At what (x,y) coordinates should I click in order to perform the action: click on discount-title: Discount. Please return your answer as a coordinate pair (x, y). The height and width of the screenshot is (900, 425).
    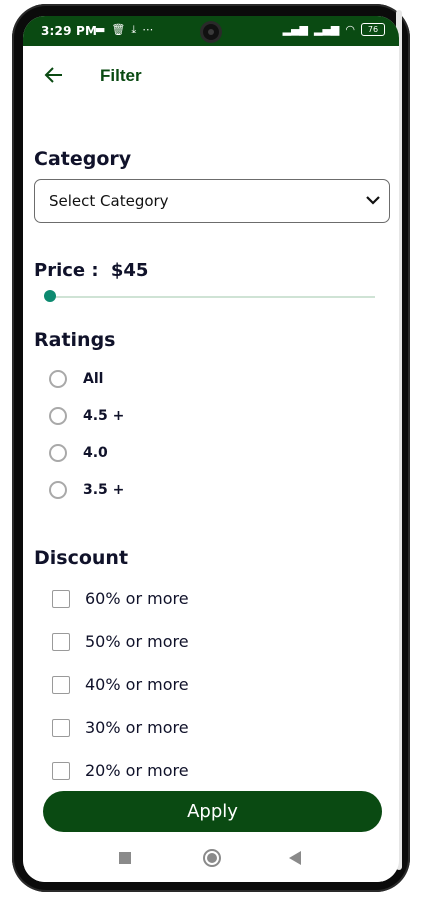
    Looking at the image, I should click on (81, 558).